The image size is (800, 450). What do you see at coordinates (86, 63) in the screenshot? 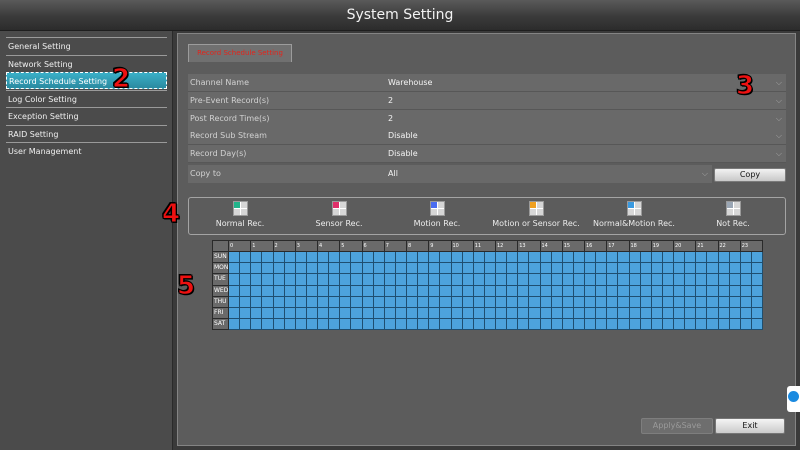
I see `sidebar-item-network-setting: Network Setting` at bounding box center [86, 63].